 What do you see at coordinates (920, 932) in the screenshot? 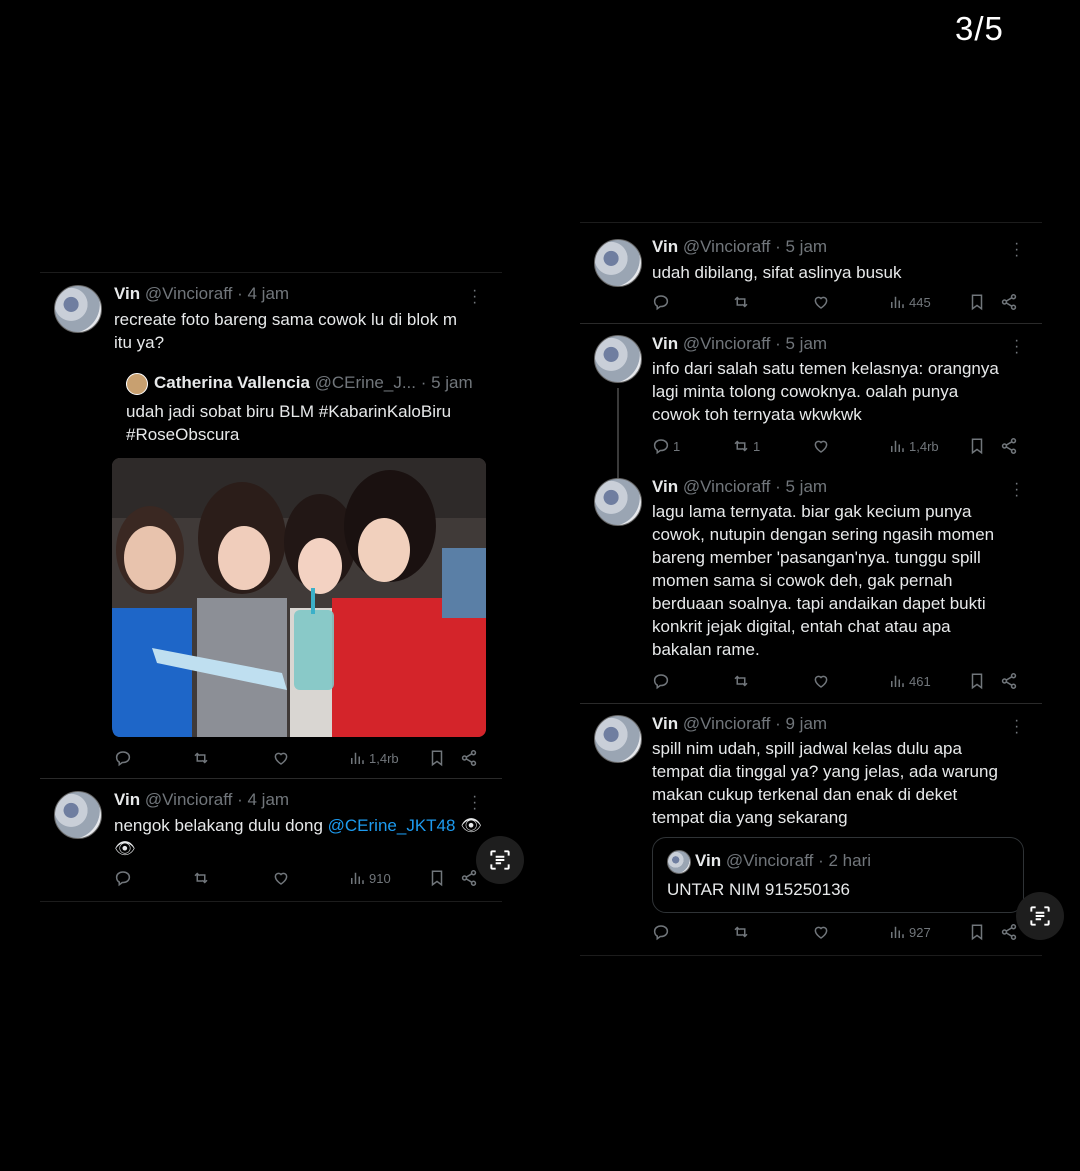
I see `views-count: 927` at bounding box center [920, 932].